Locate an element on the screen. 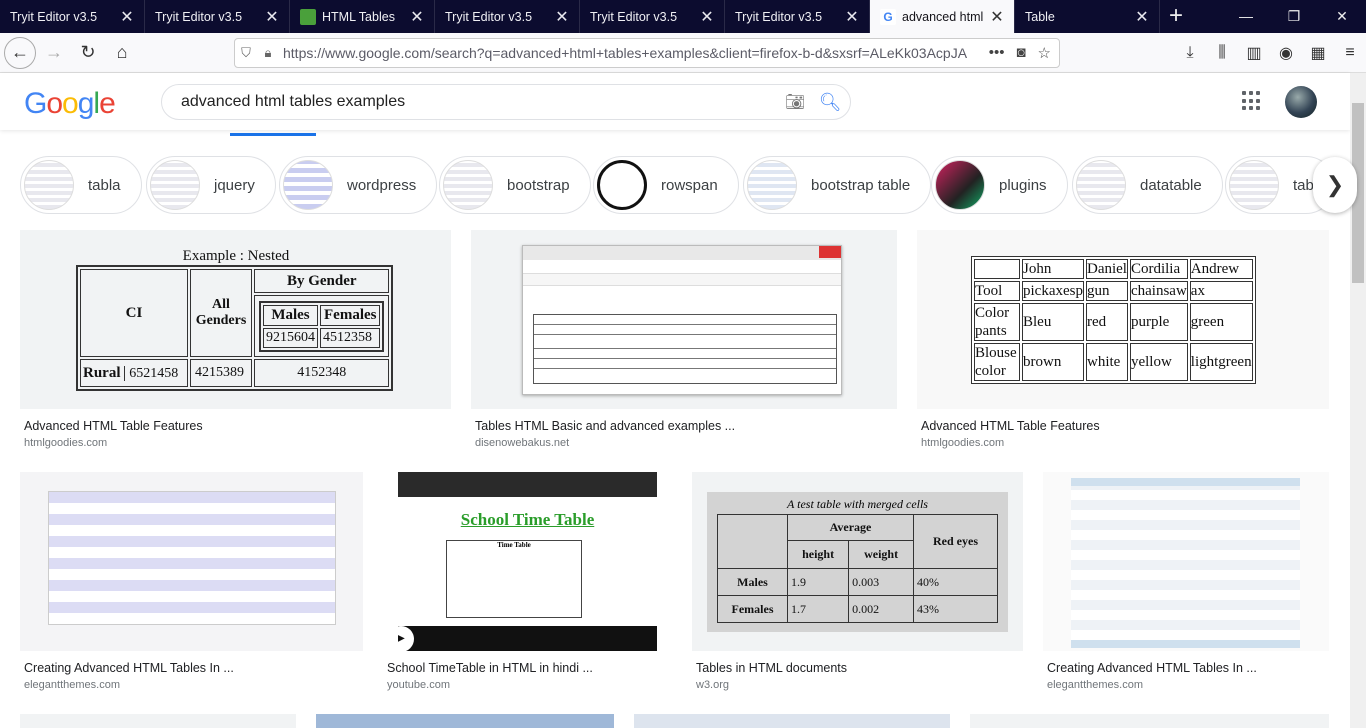 The width and height of the screenshot is (1366, 728). search-input: advanced html tables examples 📷︎ 🔍︎ is located at coordinates (506, 102).